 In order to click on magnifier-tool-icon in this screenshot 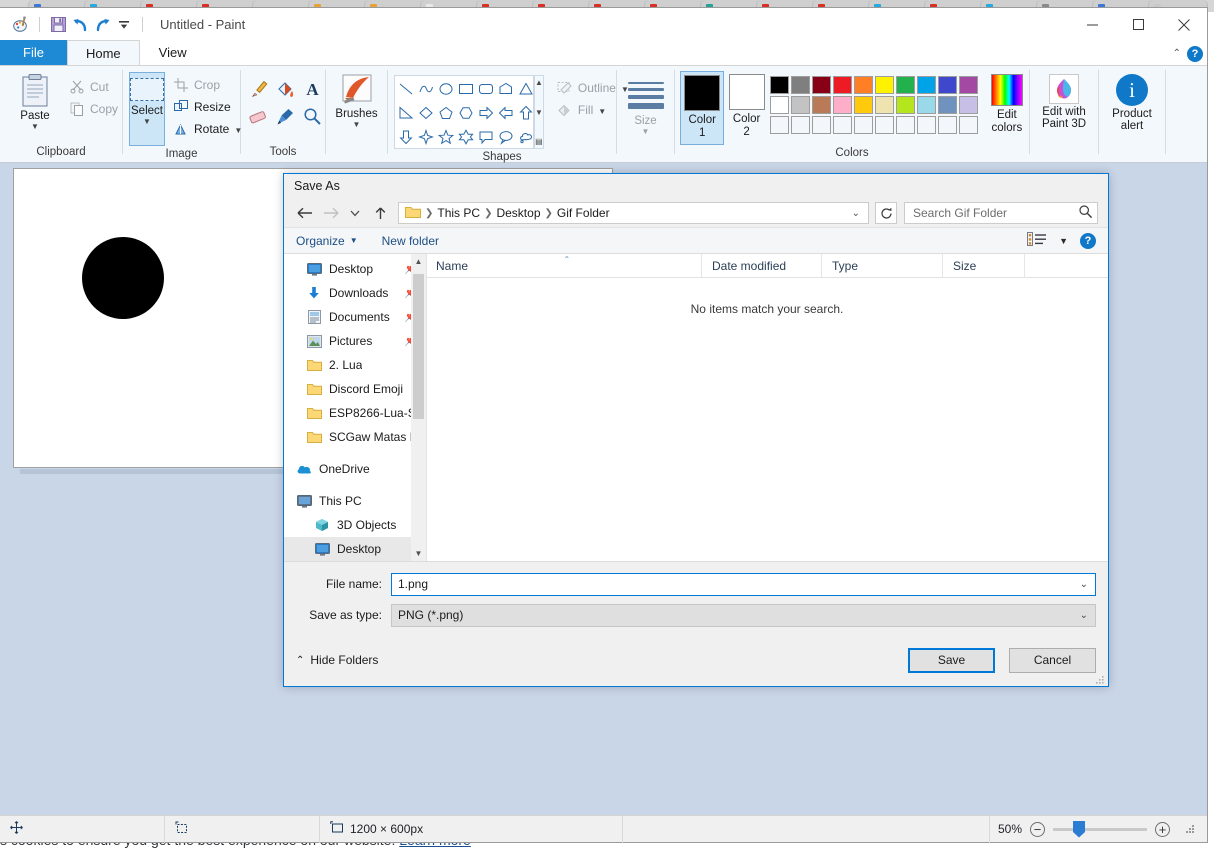, I will do `click(312, 116)`.